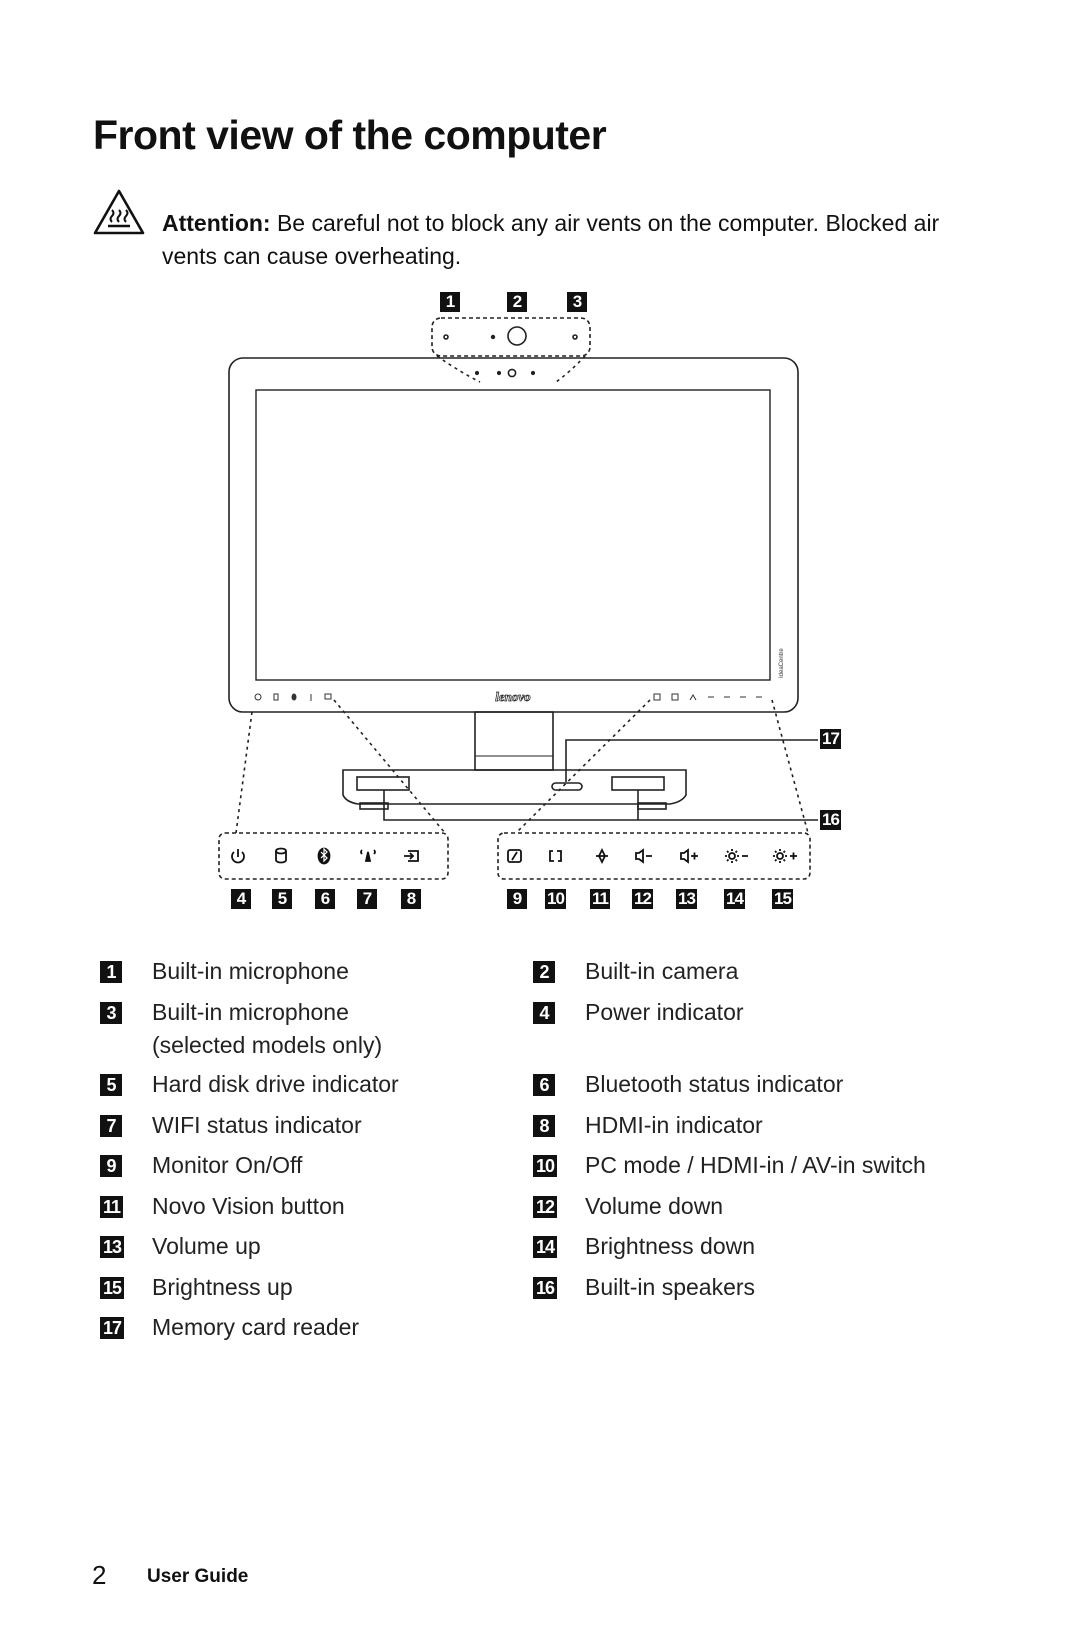  I want to click on legend-number: 6, so click(544, 1085).